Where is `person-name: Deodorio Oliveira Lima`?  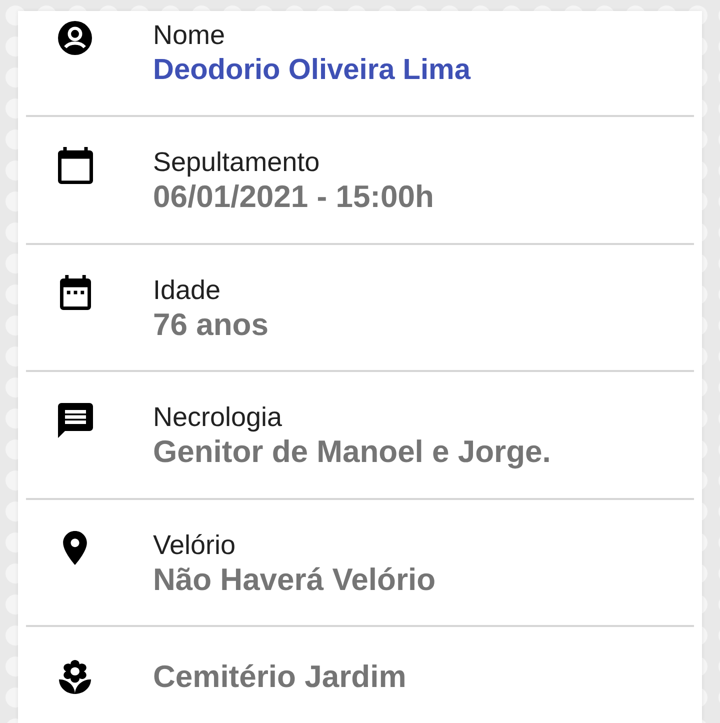
person-name: Deodorio Oliveira Lima is located at coordinates (311, 70).